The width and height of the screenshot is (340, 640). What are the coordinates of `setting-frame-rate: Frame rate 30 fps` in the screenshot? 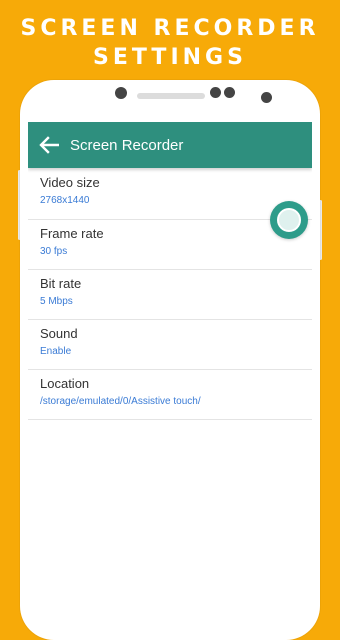 It's located at (170, 245).